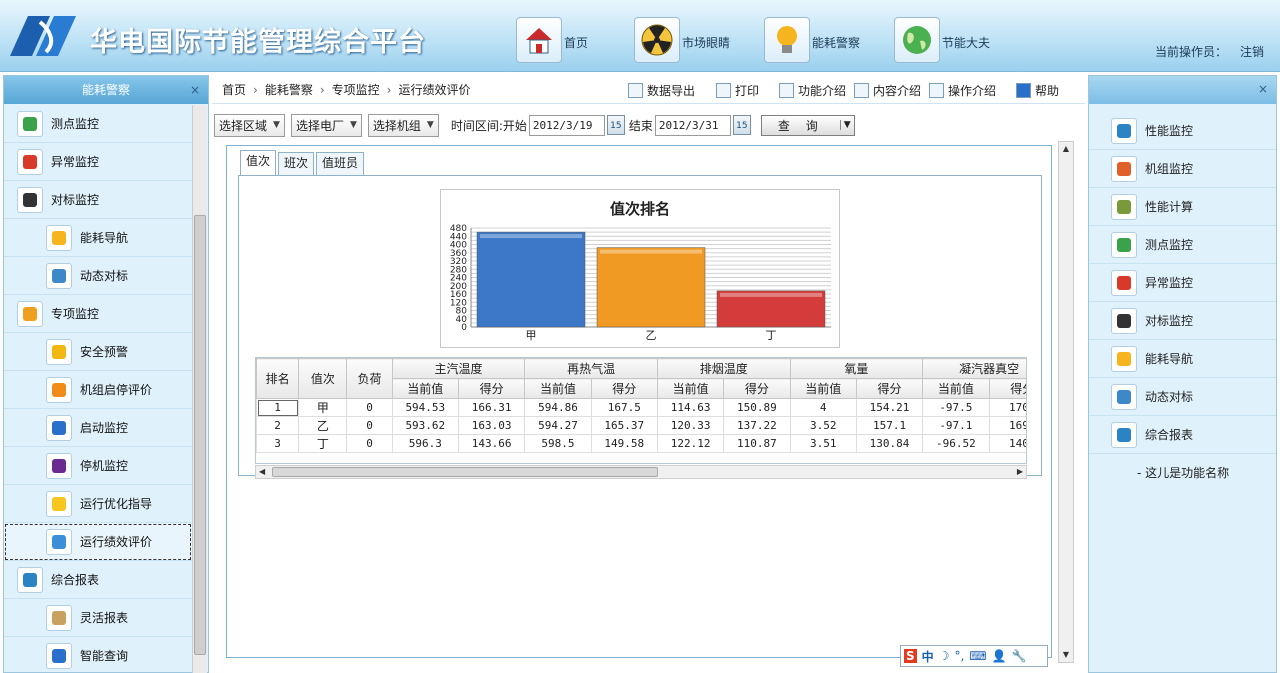  Describe the element at coordinates (917, 40) in the screenshot. I see `globe-icon` at that location.